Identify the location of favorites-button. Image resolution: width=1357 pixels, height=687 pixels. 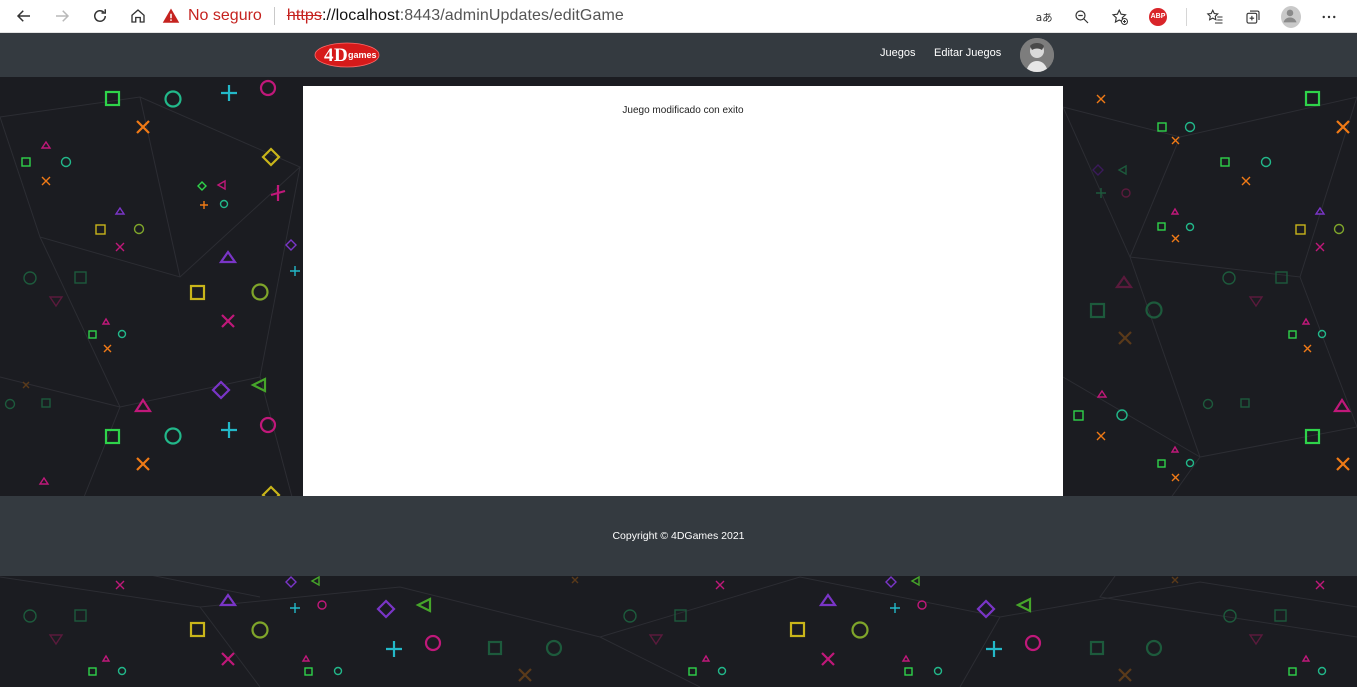
(1215, 17).